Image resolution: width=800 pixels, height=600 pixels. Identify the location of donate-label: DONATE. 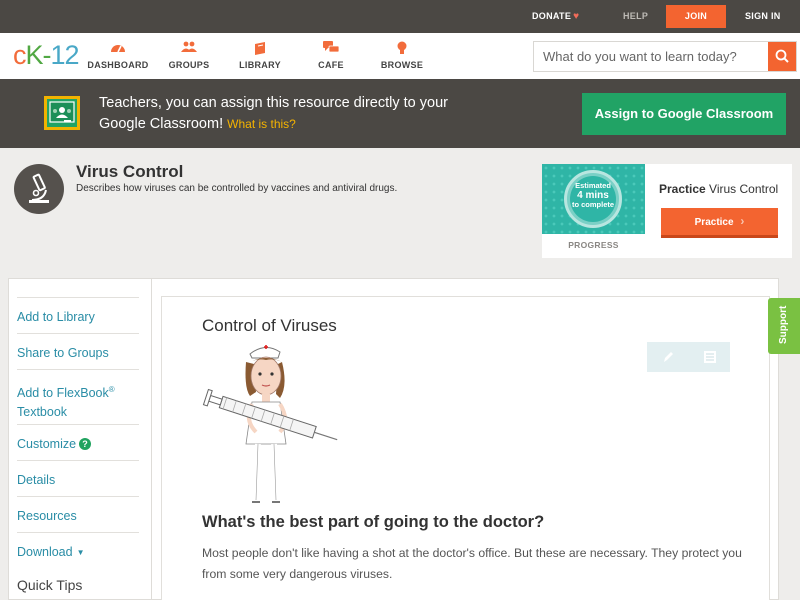
(552, 16).